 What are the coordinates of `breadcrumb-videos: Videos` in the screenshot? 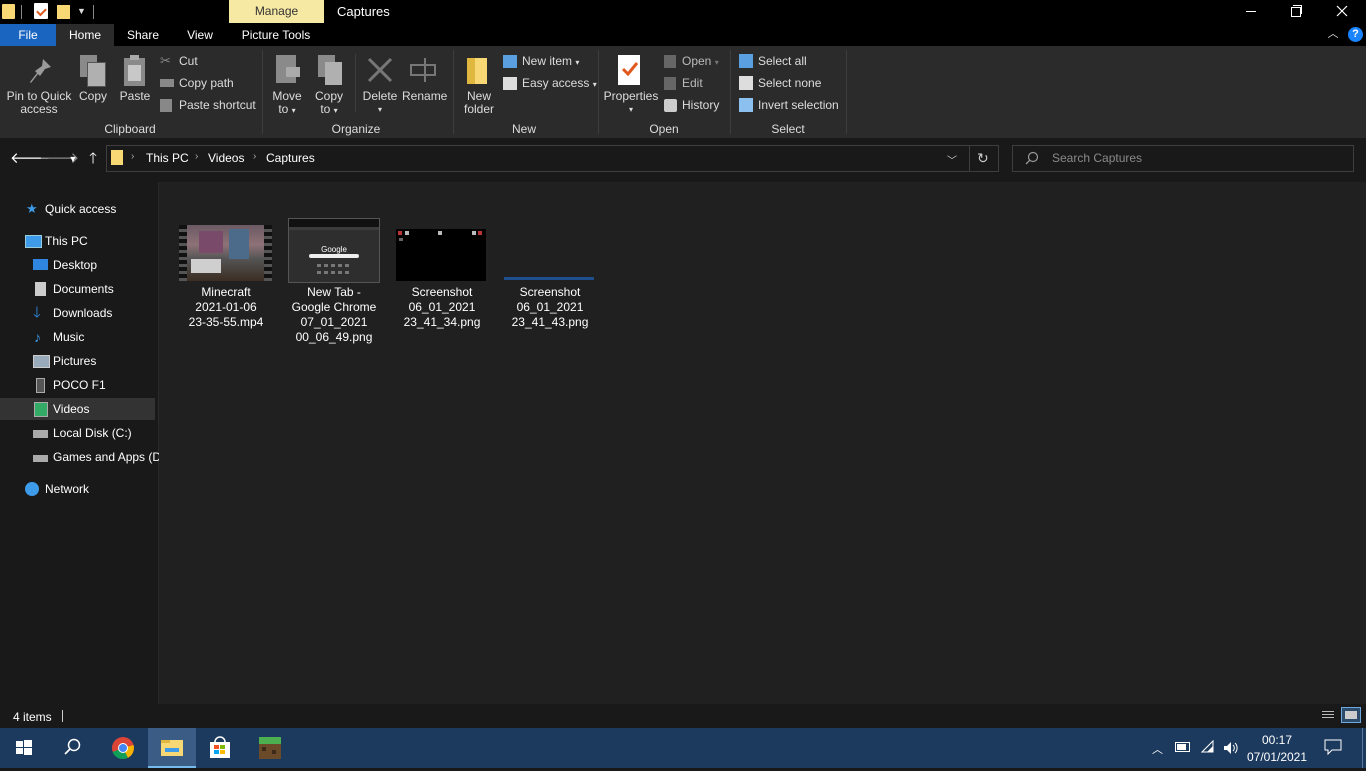 It's located at (226, 158).